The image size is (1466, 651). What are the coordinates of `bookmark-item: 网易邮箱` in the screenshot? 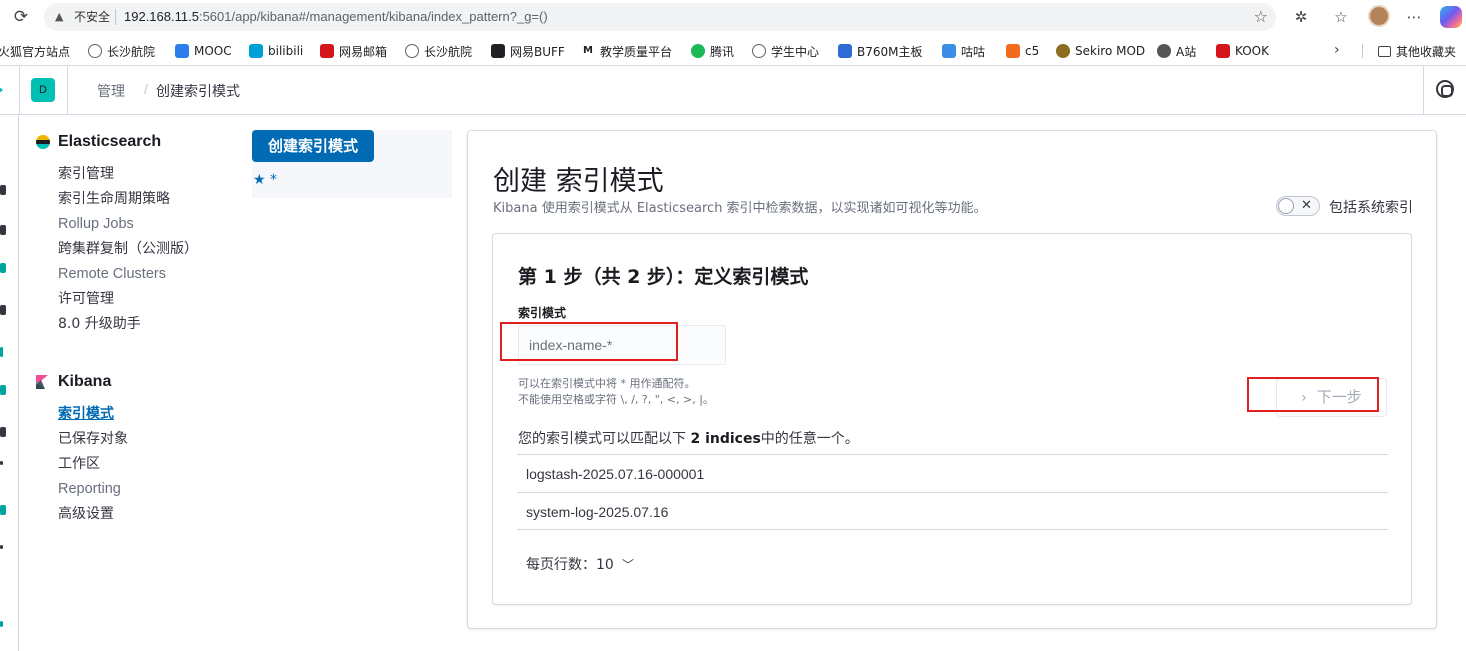 It's located at (353, 51).